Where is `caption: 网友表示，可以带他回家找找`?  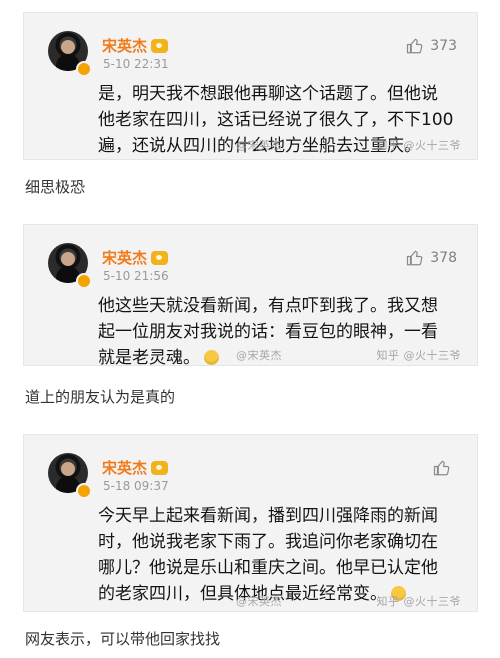
caption: 网友表示，可以带他回家找找 is located at coordinates (123, 639).